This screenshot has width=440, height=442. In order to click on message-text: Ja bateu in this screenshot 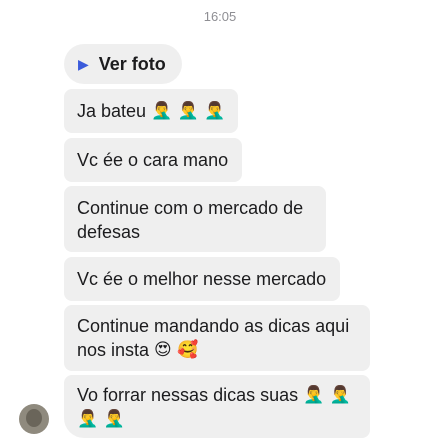, I will do `click(112, 111)`.